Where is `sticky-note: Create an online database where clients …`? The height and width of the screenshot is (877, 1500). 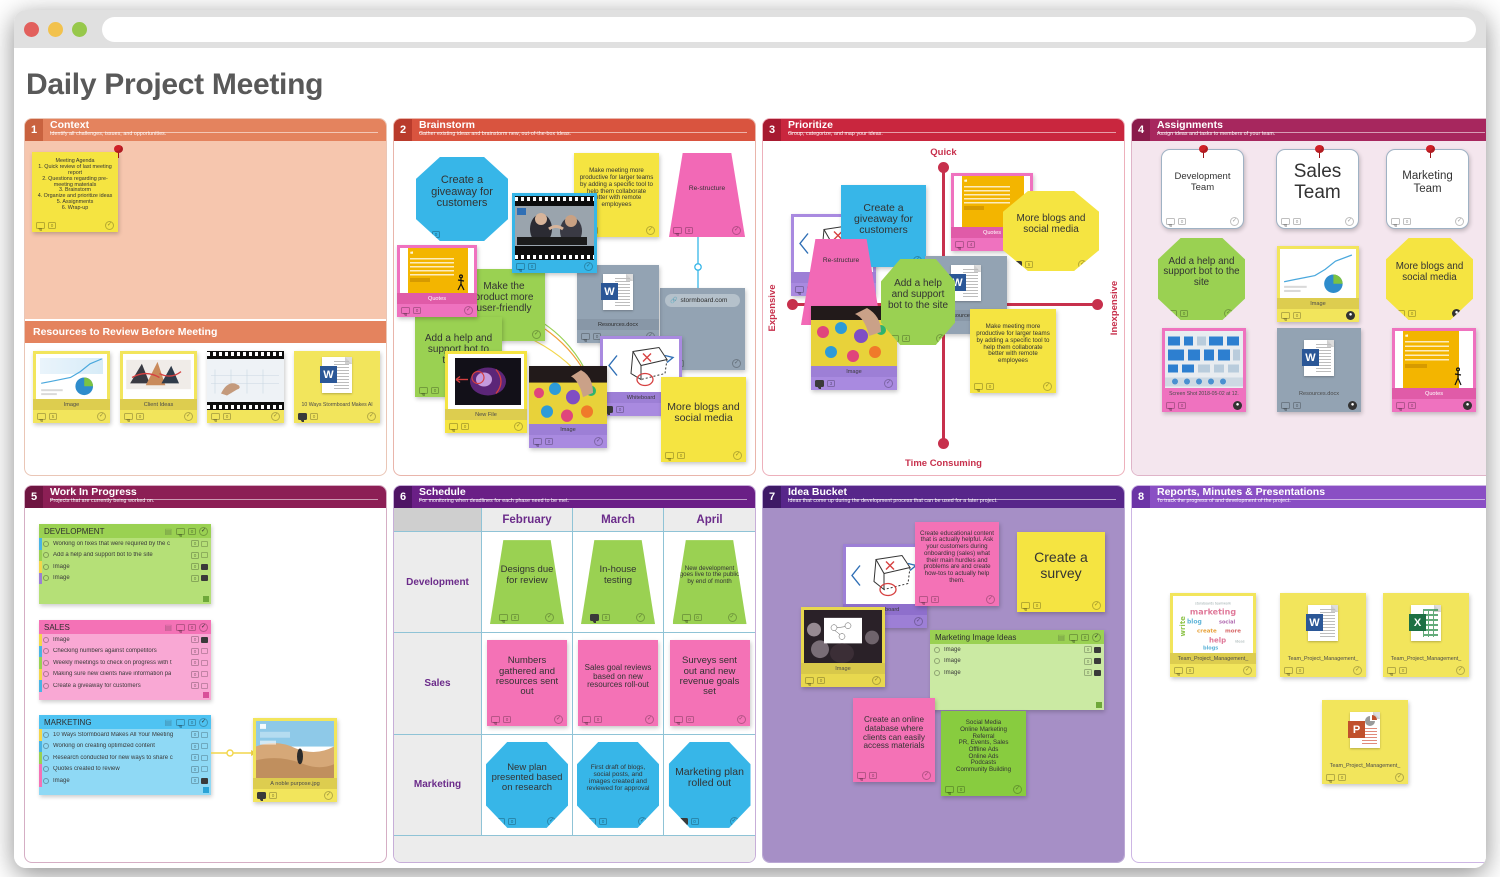 sticky-note: Create an online database where clients … is located at coordinates (894, 740).